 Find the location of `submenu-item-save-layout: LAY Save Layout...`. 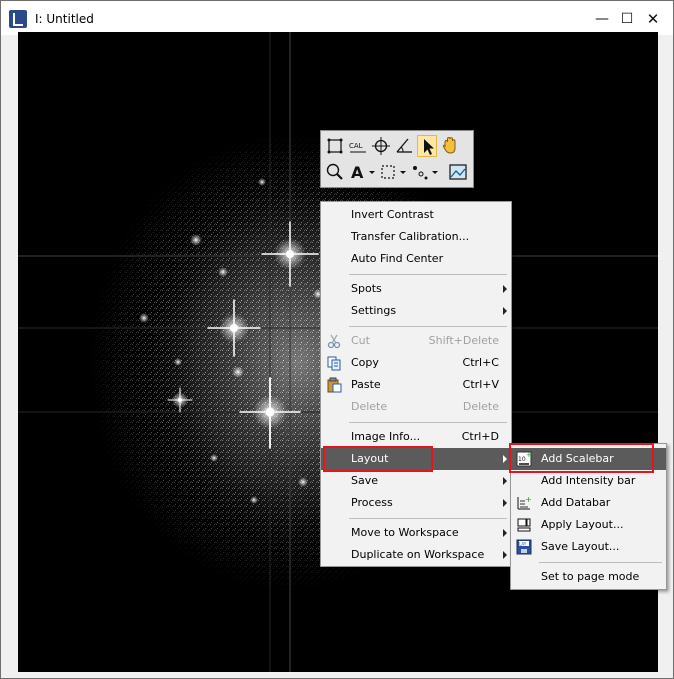

submenu-item-save-layout: LAY Save Layout... is located at coordinates (588, 547).